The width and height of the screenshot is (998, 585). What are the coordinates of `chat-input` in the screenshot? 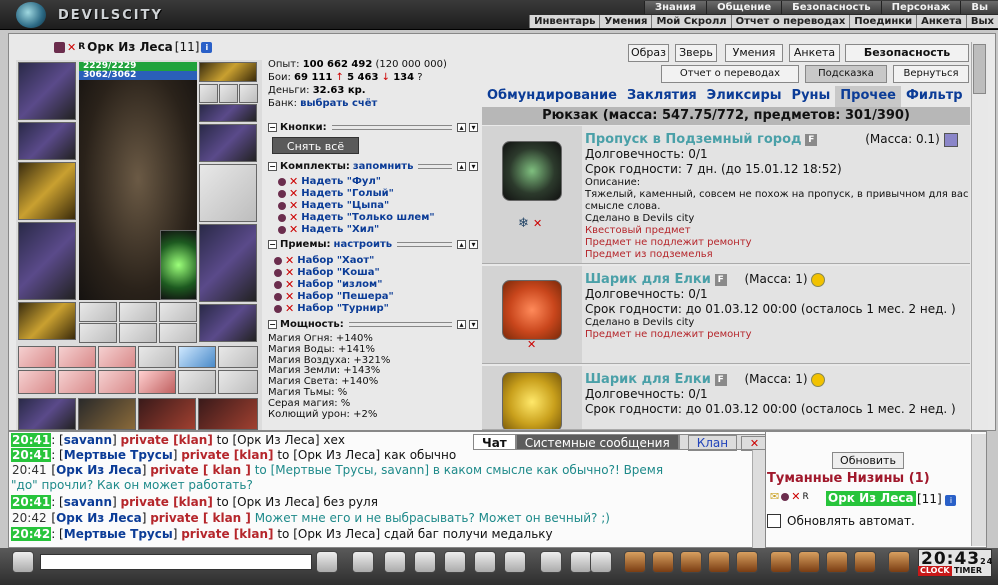 It's located at (176, 562).